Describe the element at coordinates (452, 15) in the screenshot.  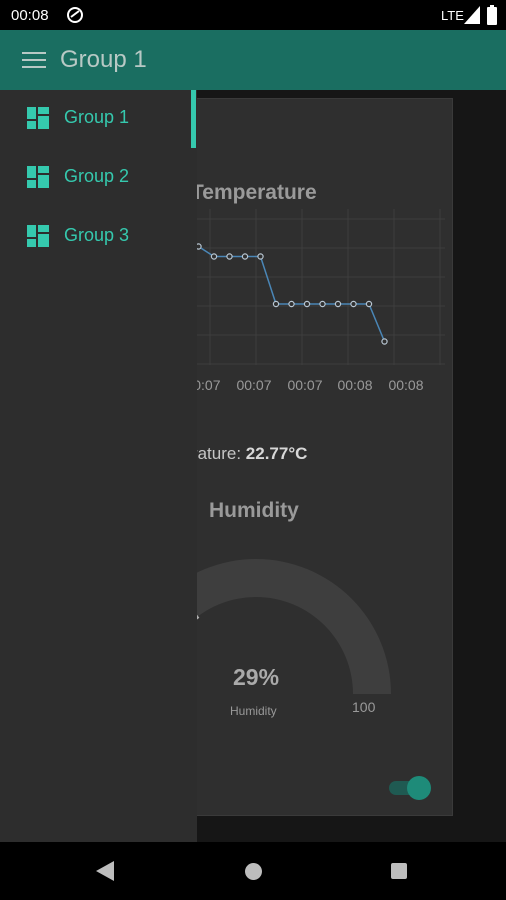
I see `network-type: LTE` at that location.